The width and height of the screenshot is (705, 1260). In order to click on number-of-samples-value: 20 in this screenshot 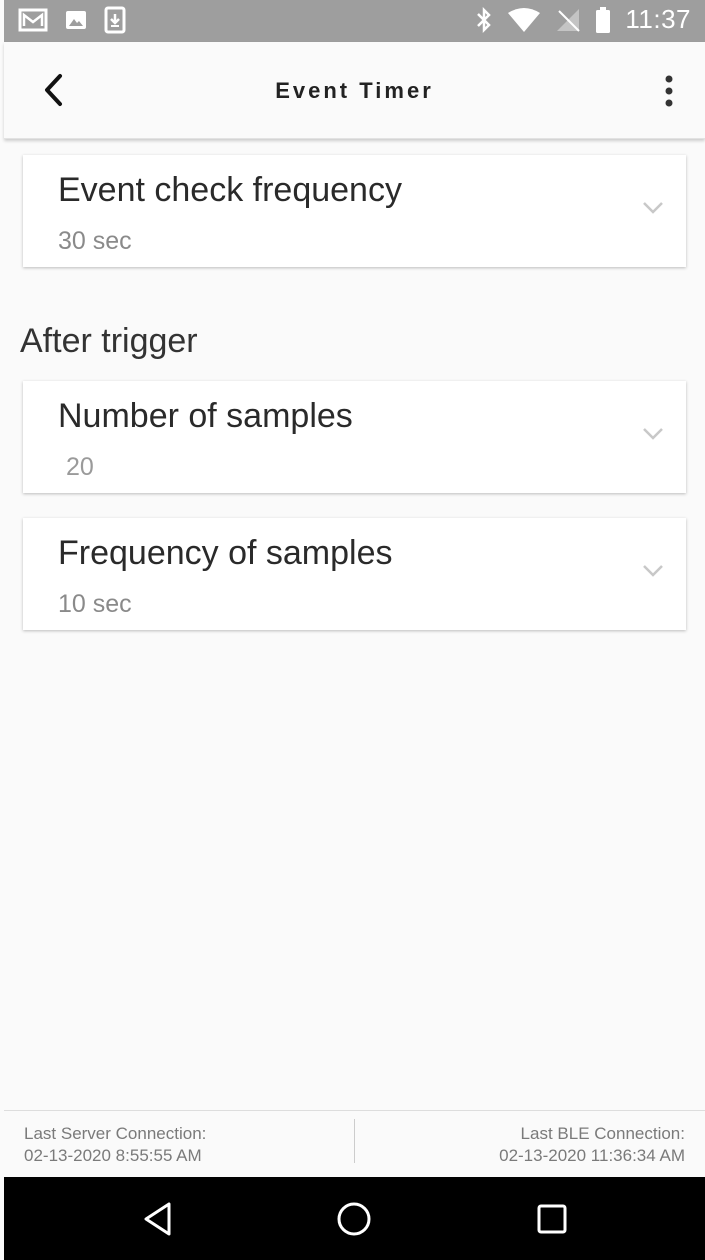, I will do `click(80, 467)`.